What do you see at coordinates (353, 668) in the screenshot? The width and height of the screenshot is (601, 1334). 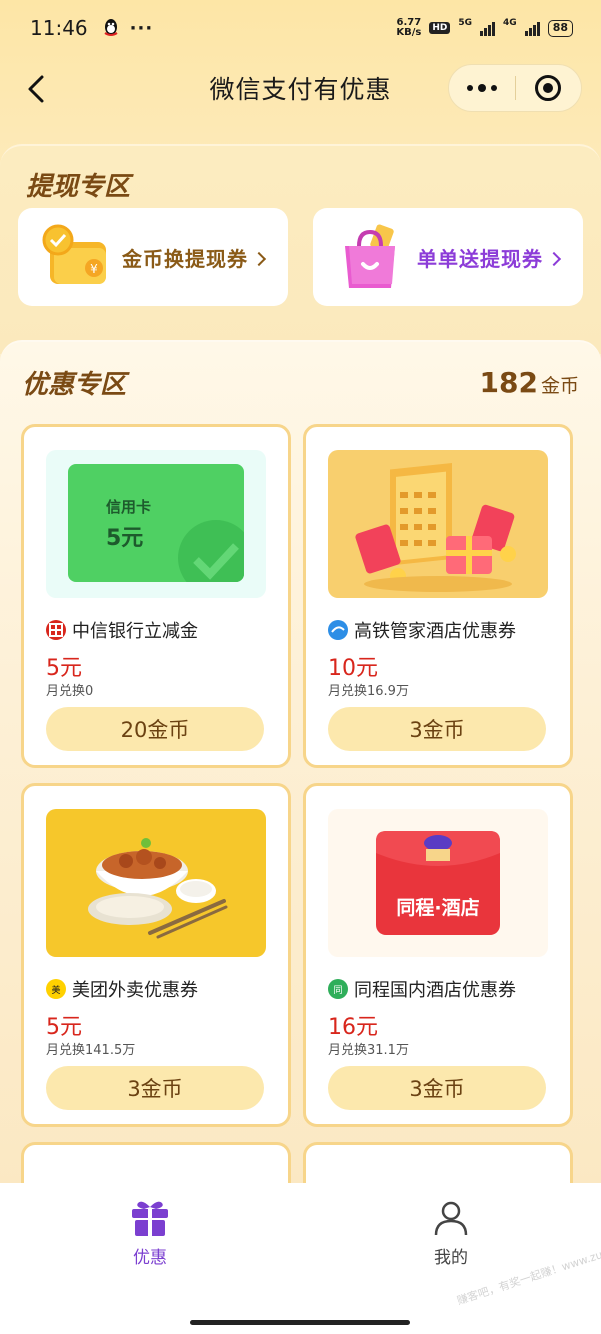 I see `coupon-value: 10元` at bounding box center [353, 668].